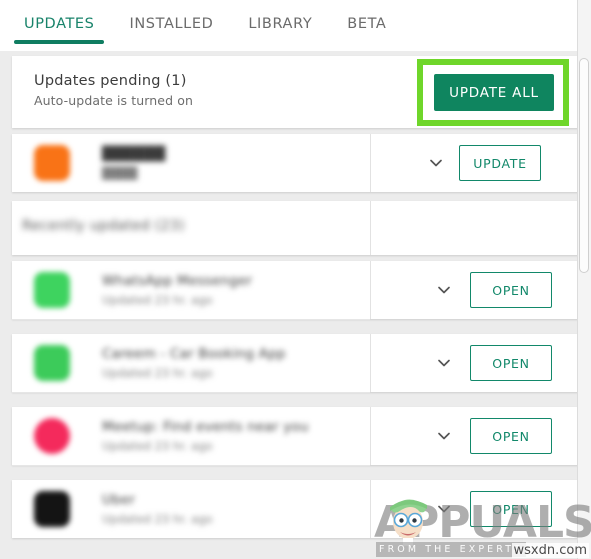  Describe the element at coordinates (134, 154) in the screenshot. I see `pending-app-name: ██████` at that location.